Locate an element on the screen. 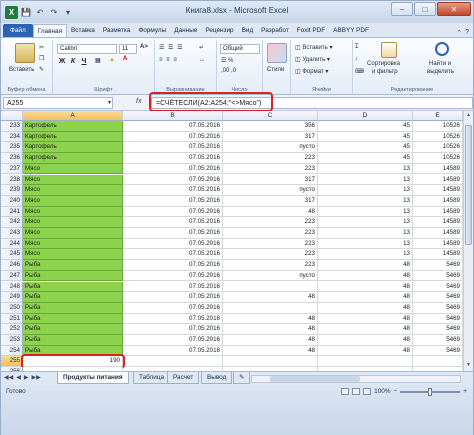  underline-button: Ч is located at coordinates (84, 61).